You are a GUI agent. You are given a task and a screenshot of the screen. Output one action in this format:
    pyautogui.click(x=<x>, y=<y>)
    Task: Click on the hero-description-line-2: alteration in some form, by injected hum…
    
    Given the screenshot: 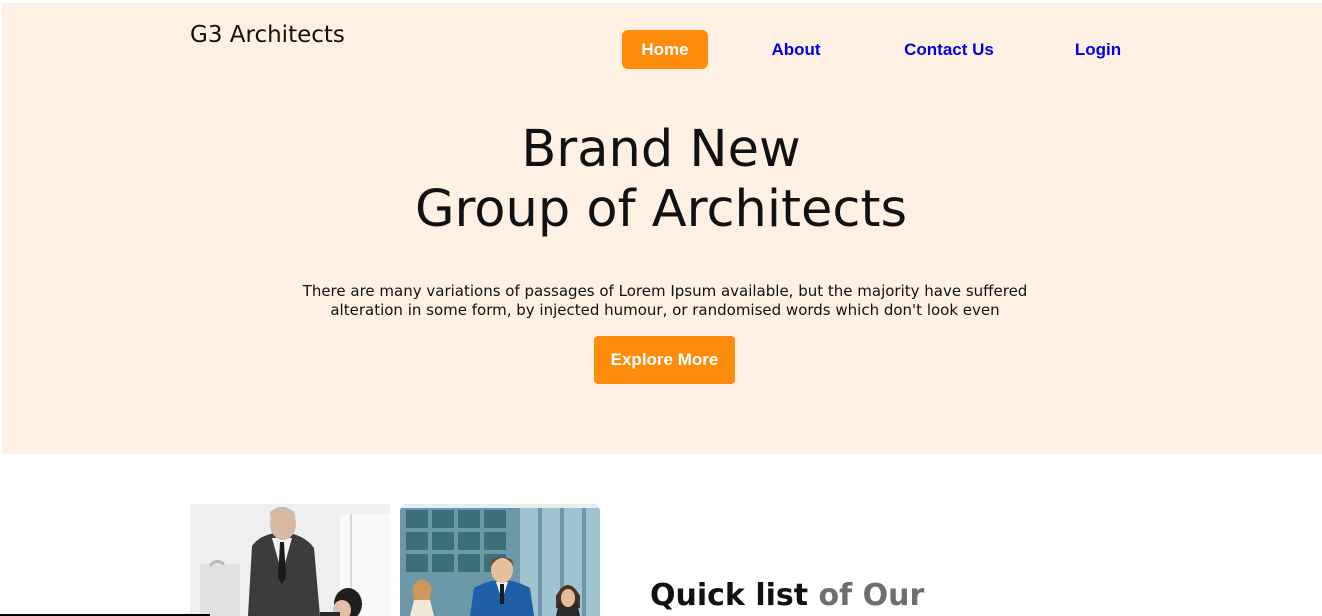 What is the action you would take?
    pyautogui.click(x=665, y=310)
    